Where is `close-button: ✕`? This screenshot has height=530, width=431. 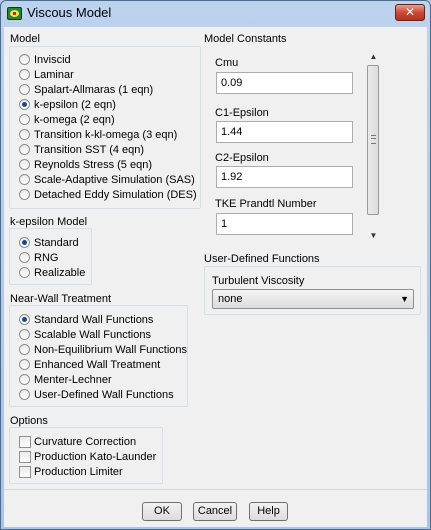
close-button: ✕ is located at coordinates (410, 12).